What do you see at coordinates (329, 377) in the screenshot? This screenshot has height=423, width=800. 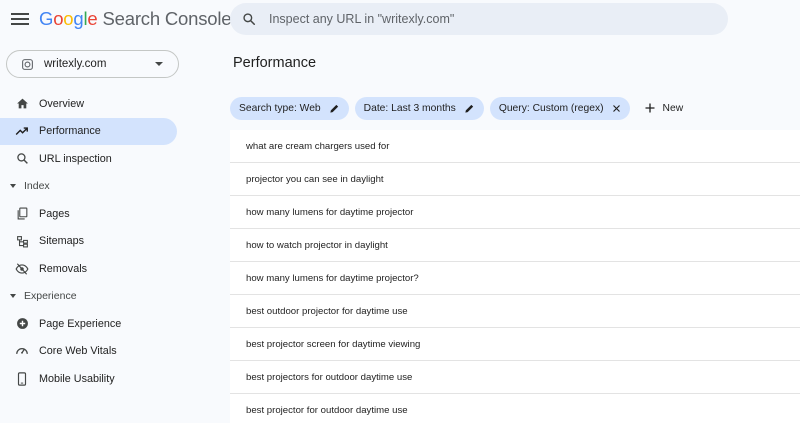 I see `query-cell: best projectors for outdoor daytime use` at bounding box center [329, 377].